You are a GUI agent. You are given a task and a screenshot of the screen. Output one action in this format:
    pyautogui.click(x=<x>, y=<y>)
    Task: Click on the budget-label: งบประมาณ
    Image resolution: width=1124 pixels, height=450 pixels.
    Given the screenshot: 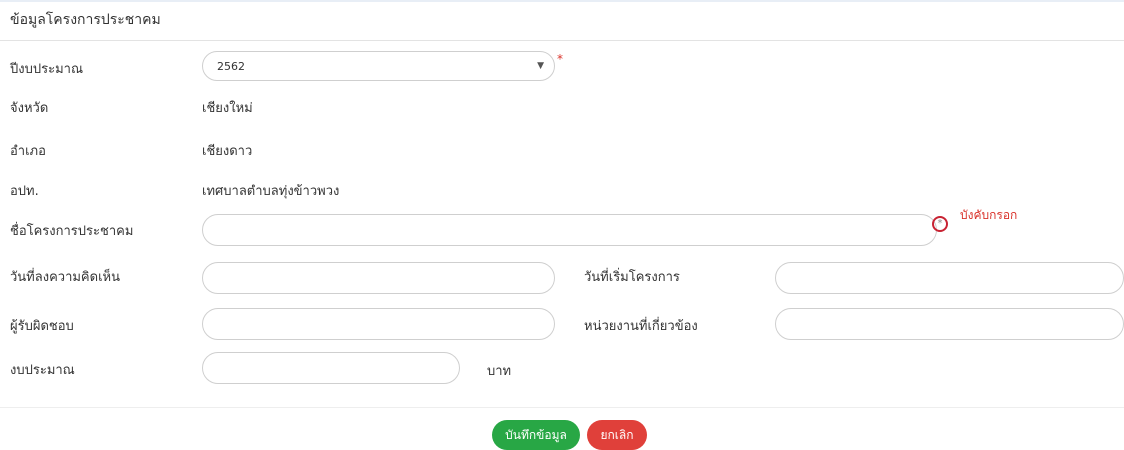 What is the action you would take?
    pyautogui.click(x=42, y=370)
    